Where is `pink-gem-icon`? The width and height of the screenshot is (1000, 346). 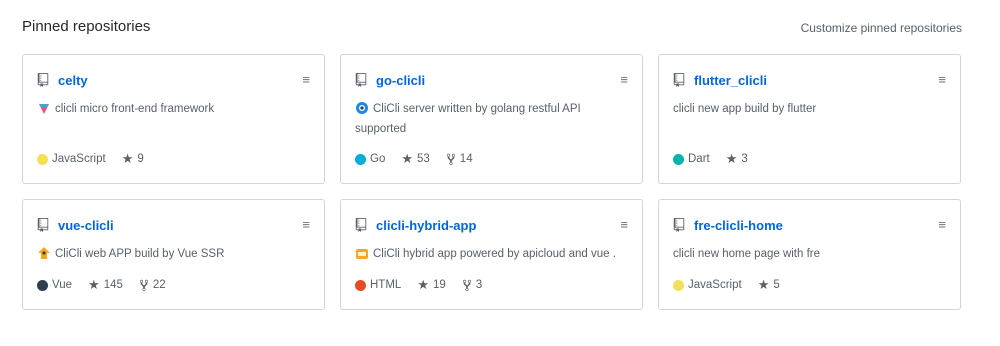
pink-gem-icon is located at coordinates (44, 109).